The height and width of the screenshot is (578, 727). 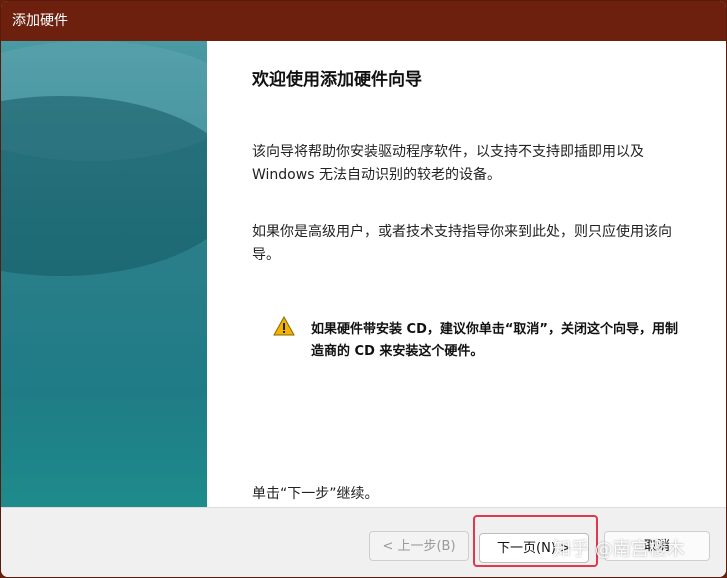 What do you see at coordinates (337, 80) in the screenshot?
I see `page-title: 欢迎使用添加硬件向导` at bounding box center [337, 80].